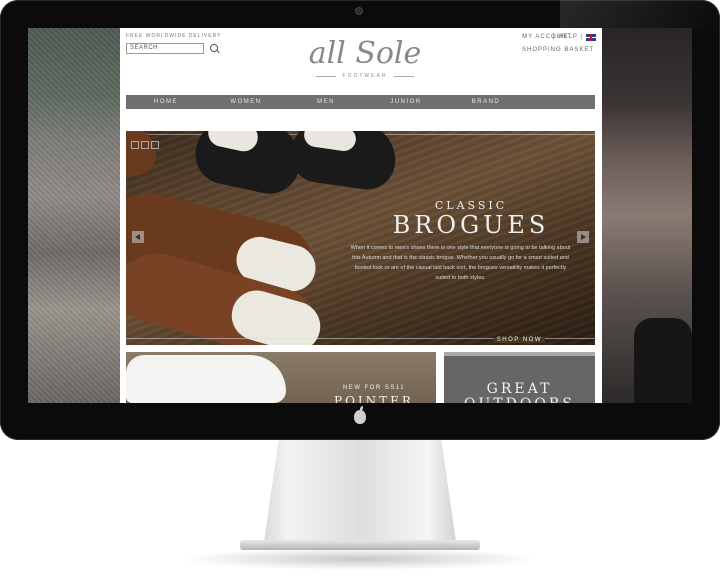 This screenshot has height=580, width=720. Describe the element at coordinates (138, 237) in the screenshot. I see `arrow-left-icon` at that location.